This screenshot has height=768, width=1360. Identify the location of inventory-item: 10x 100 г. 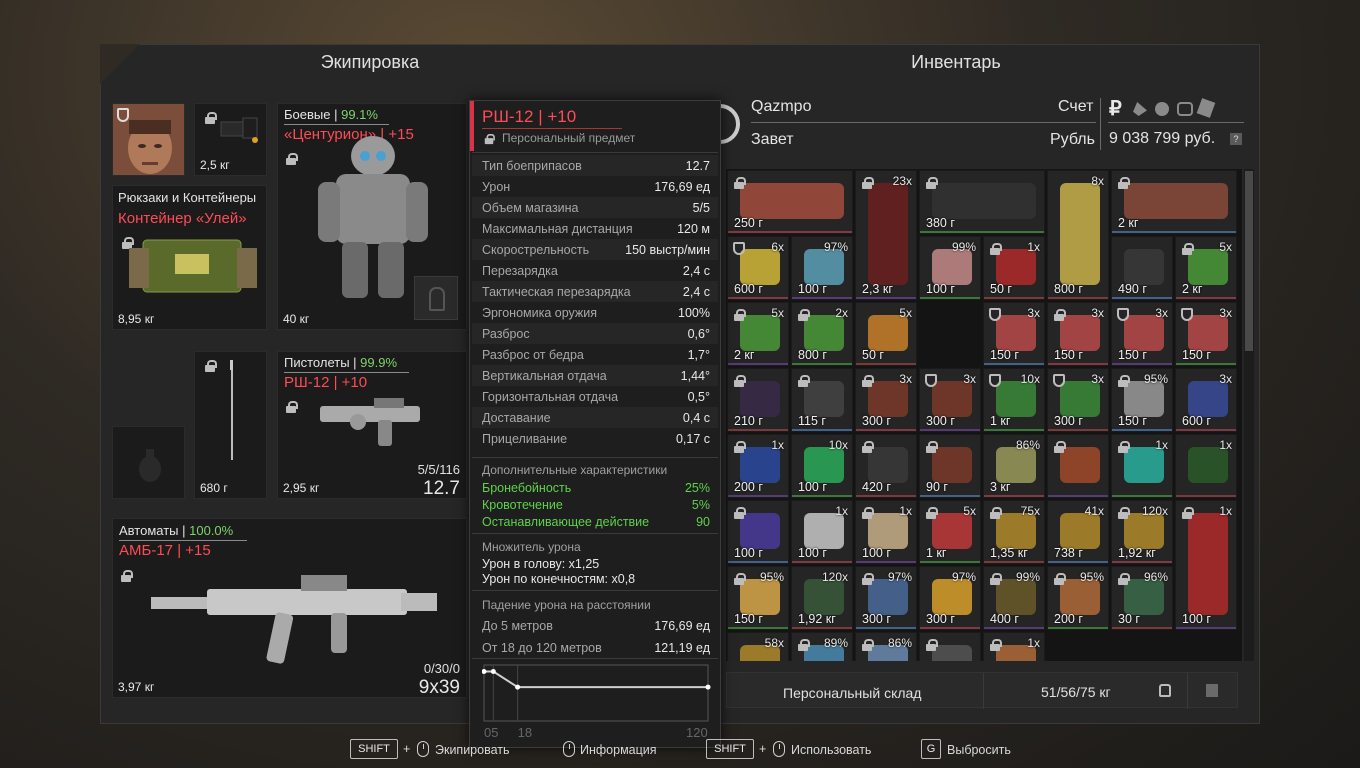
(822, 466).